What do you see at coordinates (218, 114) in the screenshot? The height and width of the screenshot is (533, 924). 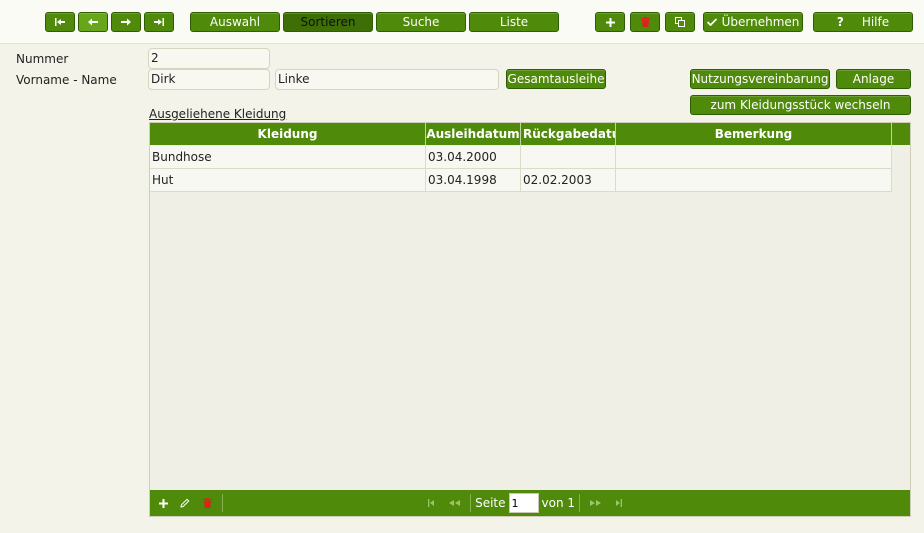 I see `grid-title: Ausgeliehene Kleidung` at bounding box center [218, 114].